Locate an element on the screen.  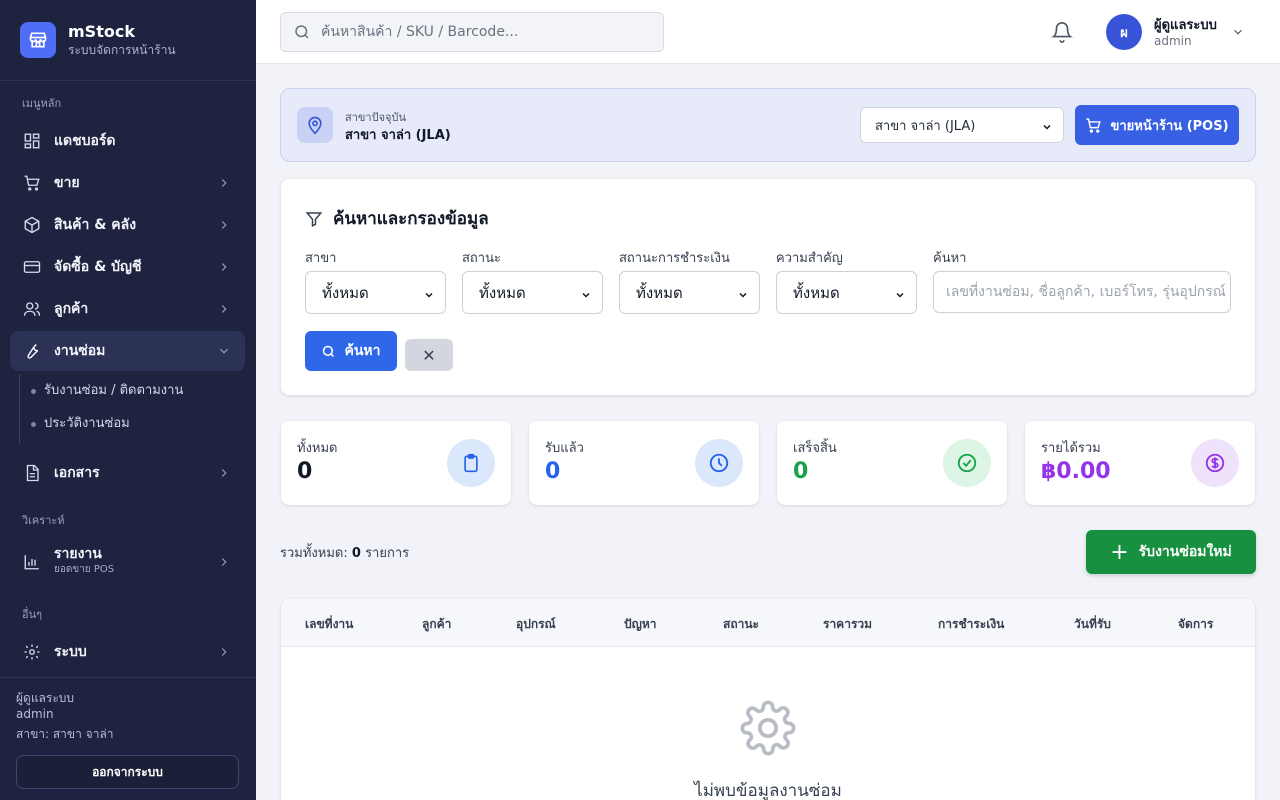
clipboard-icon is located at coordinates (471, 463).